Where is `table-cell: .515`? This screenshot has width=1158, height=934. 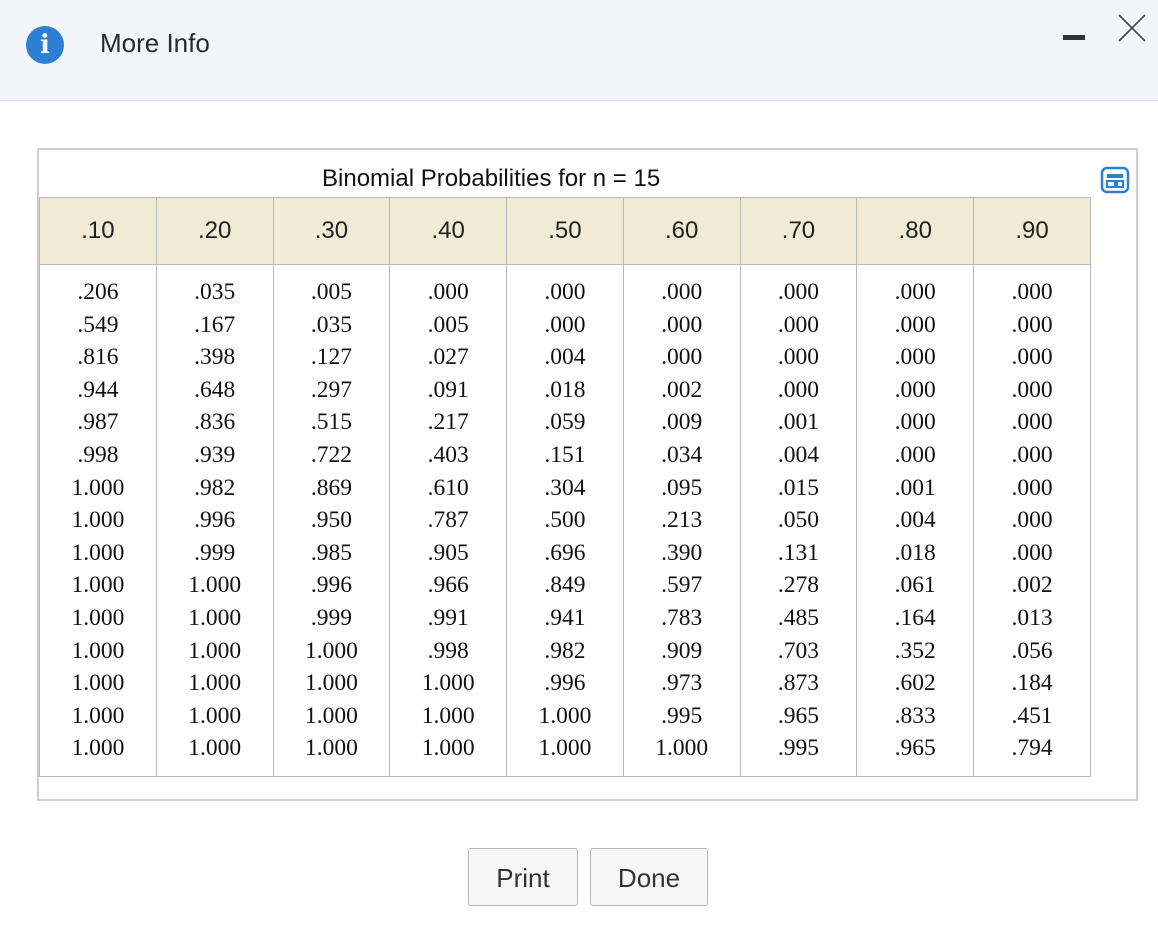 table-cell: .515 is located at coordinates (331, 422).